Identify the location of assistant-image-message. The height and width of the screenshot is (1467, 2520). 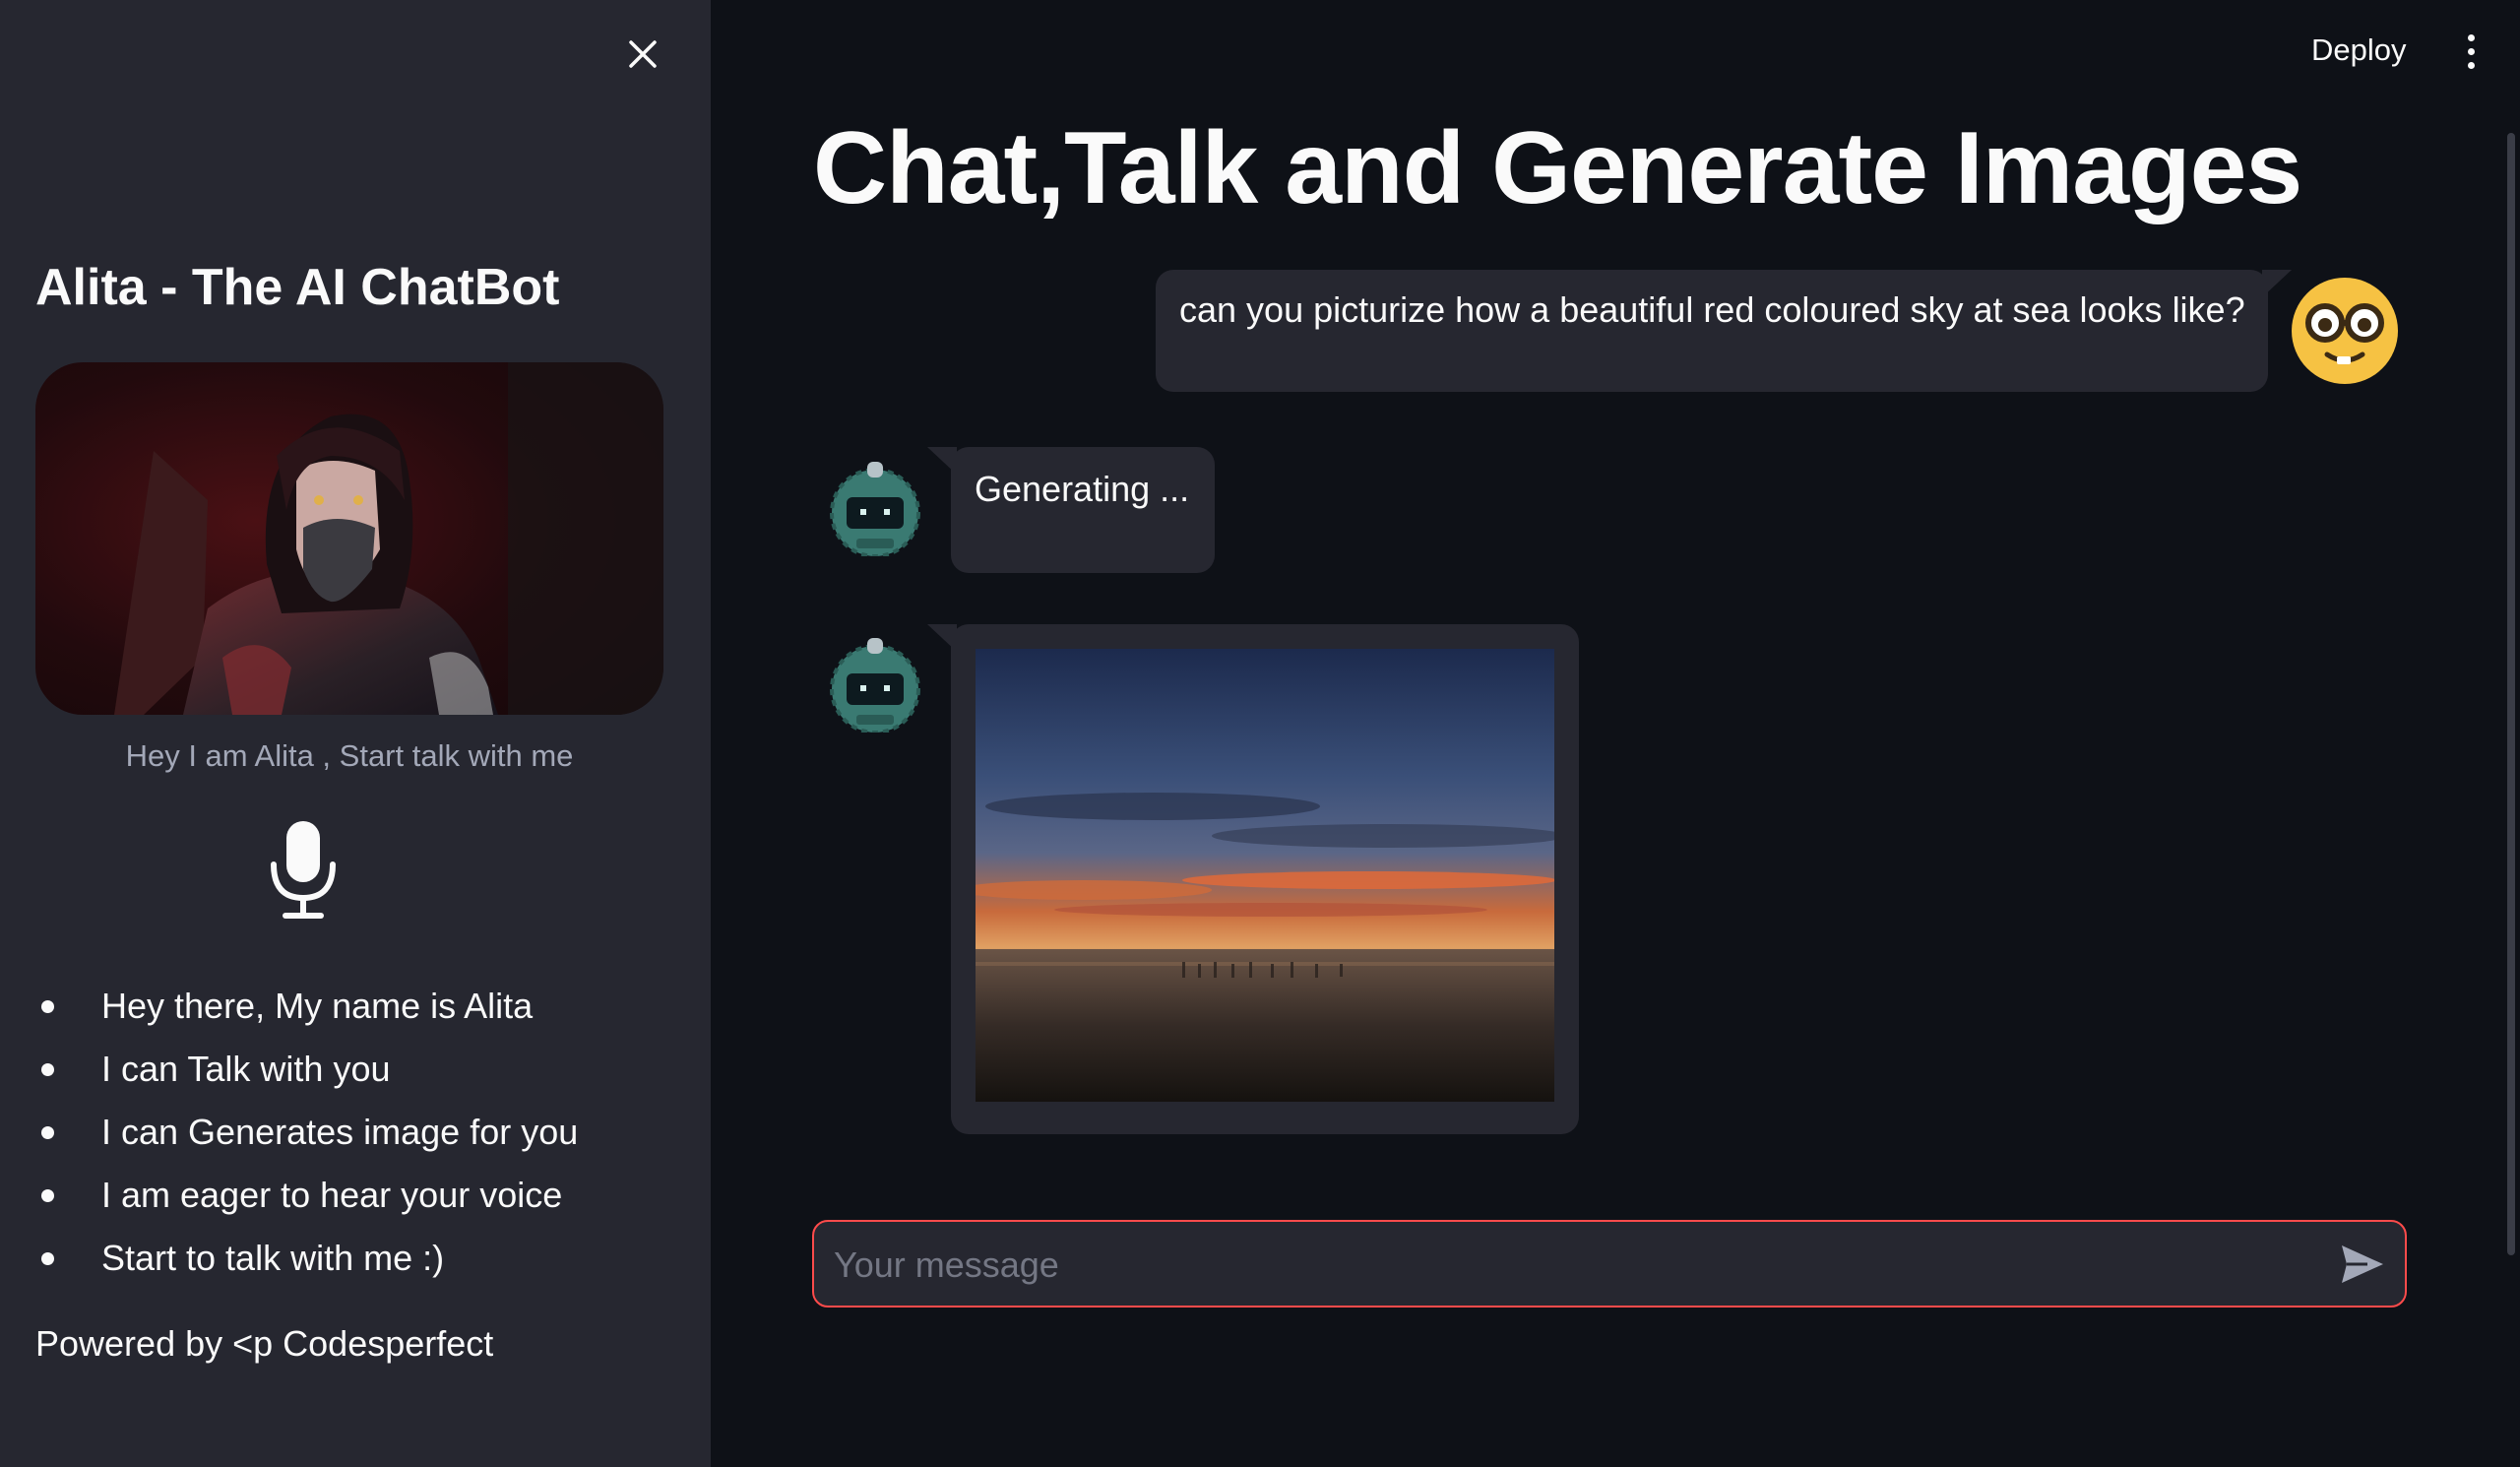
(1253, 879).